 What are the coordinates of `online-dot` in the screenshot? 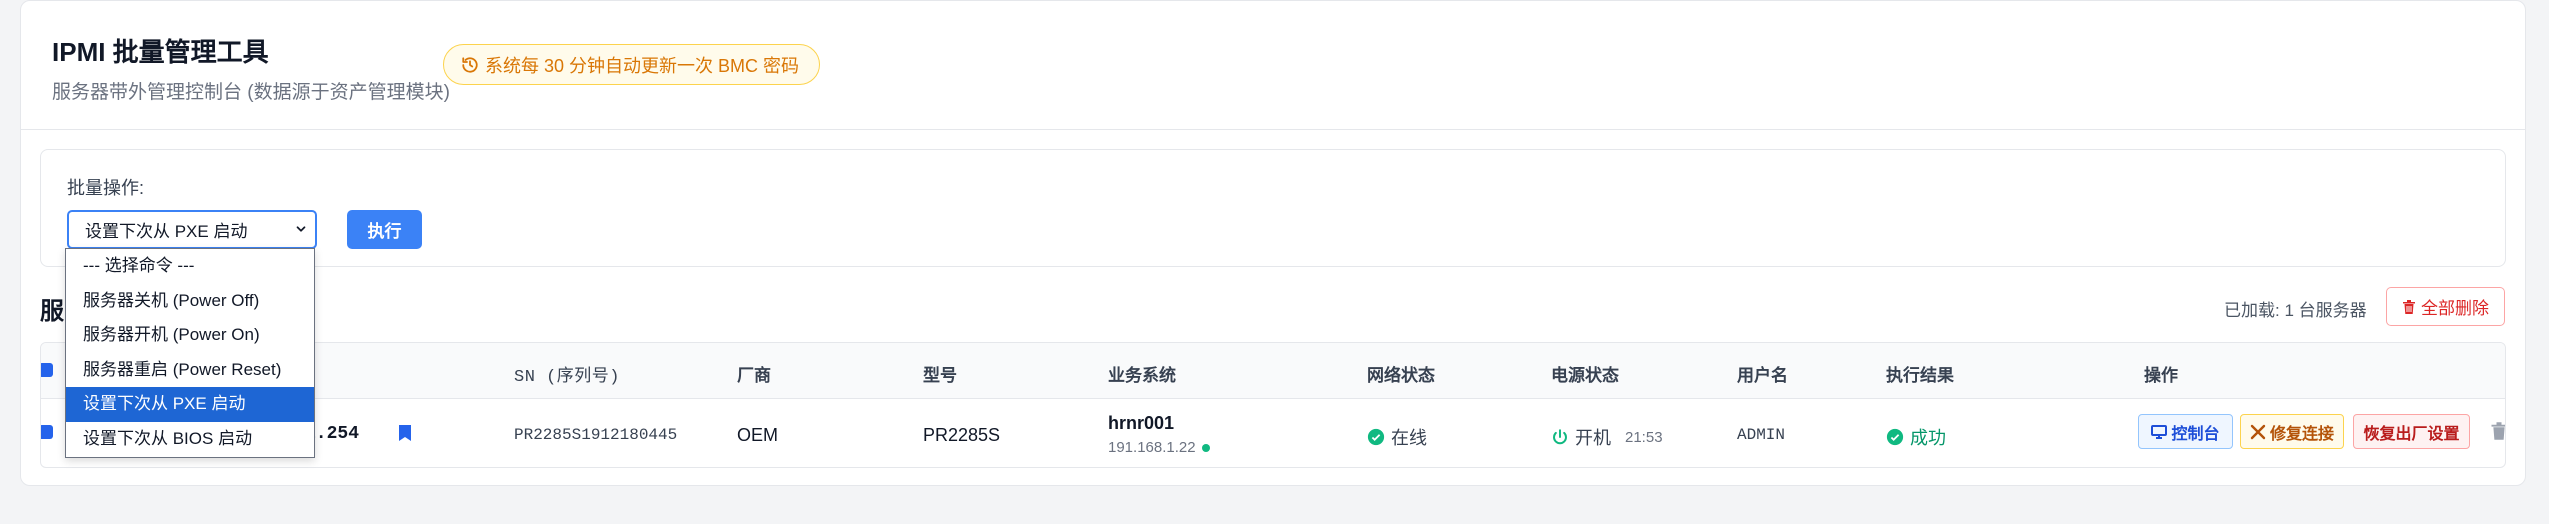 It's located at (1205, 448).